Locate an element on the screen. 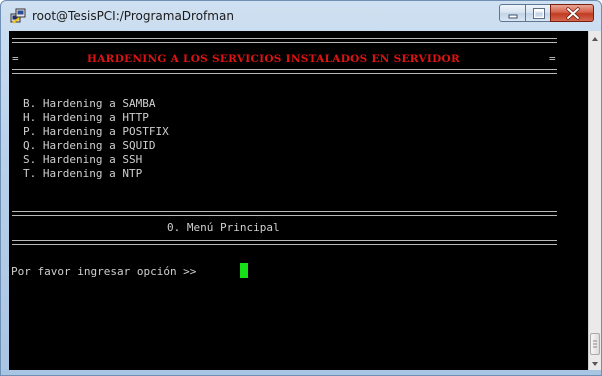 The height and width of the screenshot is (376, 602). header-bottom-rule is located at coordinates (284, 71).